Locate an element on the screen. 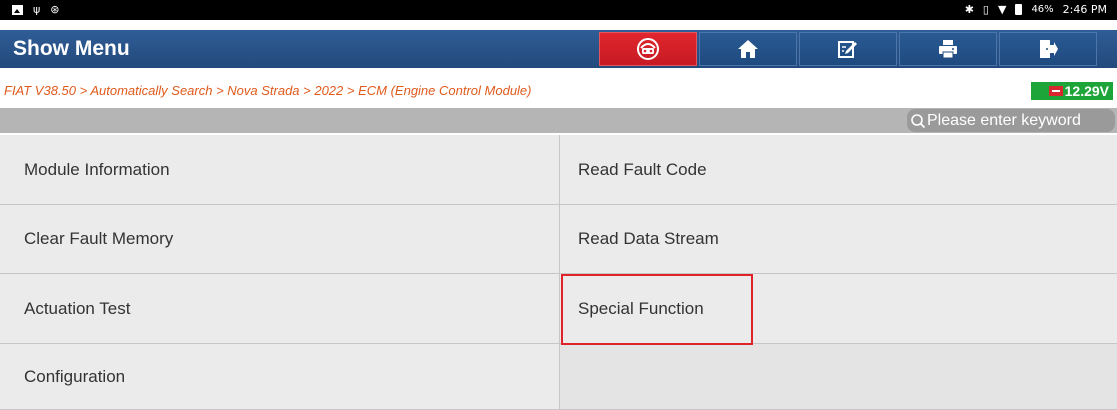 The width and height of the screenshot is (1117, 410). home-icon is located at coordinates (748, 49).